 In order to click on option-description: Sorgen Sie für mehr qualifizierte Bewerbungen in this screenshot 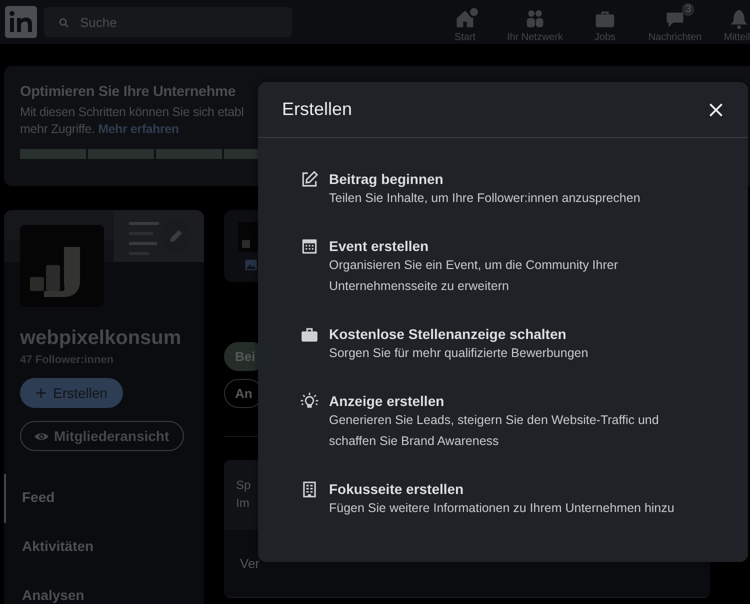, I will do `click(459, 353)`.